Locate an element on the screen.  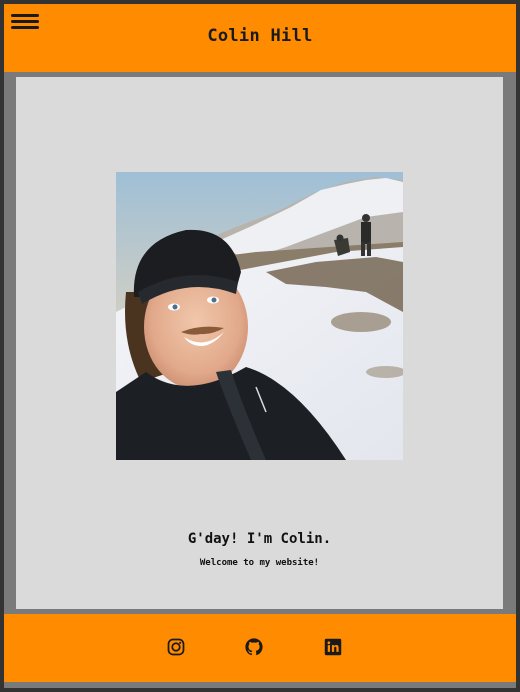
greeting-heading: G'day! I'm Colin. is located at coordinates (259, 539).